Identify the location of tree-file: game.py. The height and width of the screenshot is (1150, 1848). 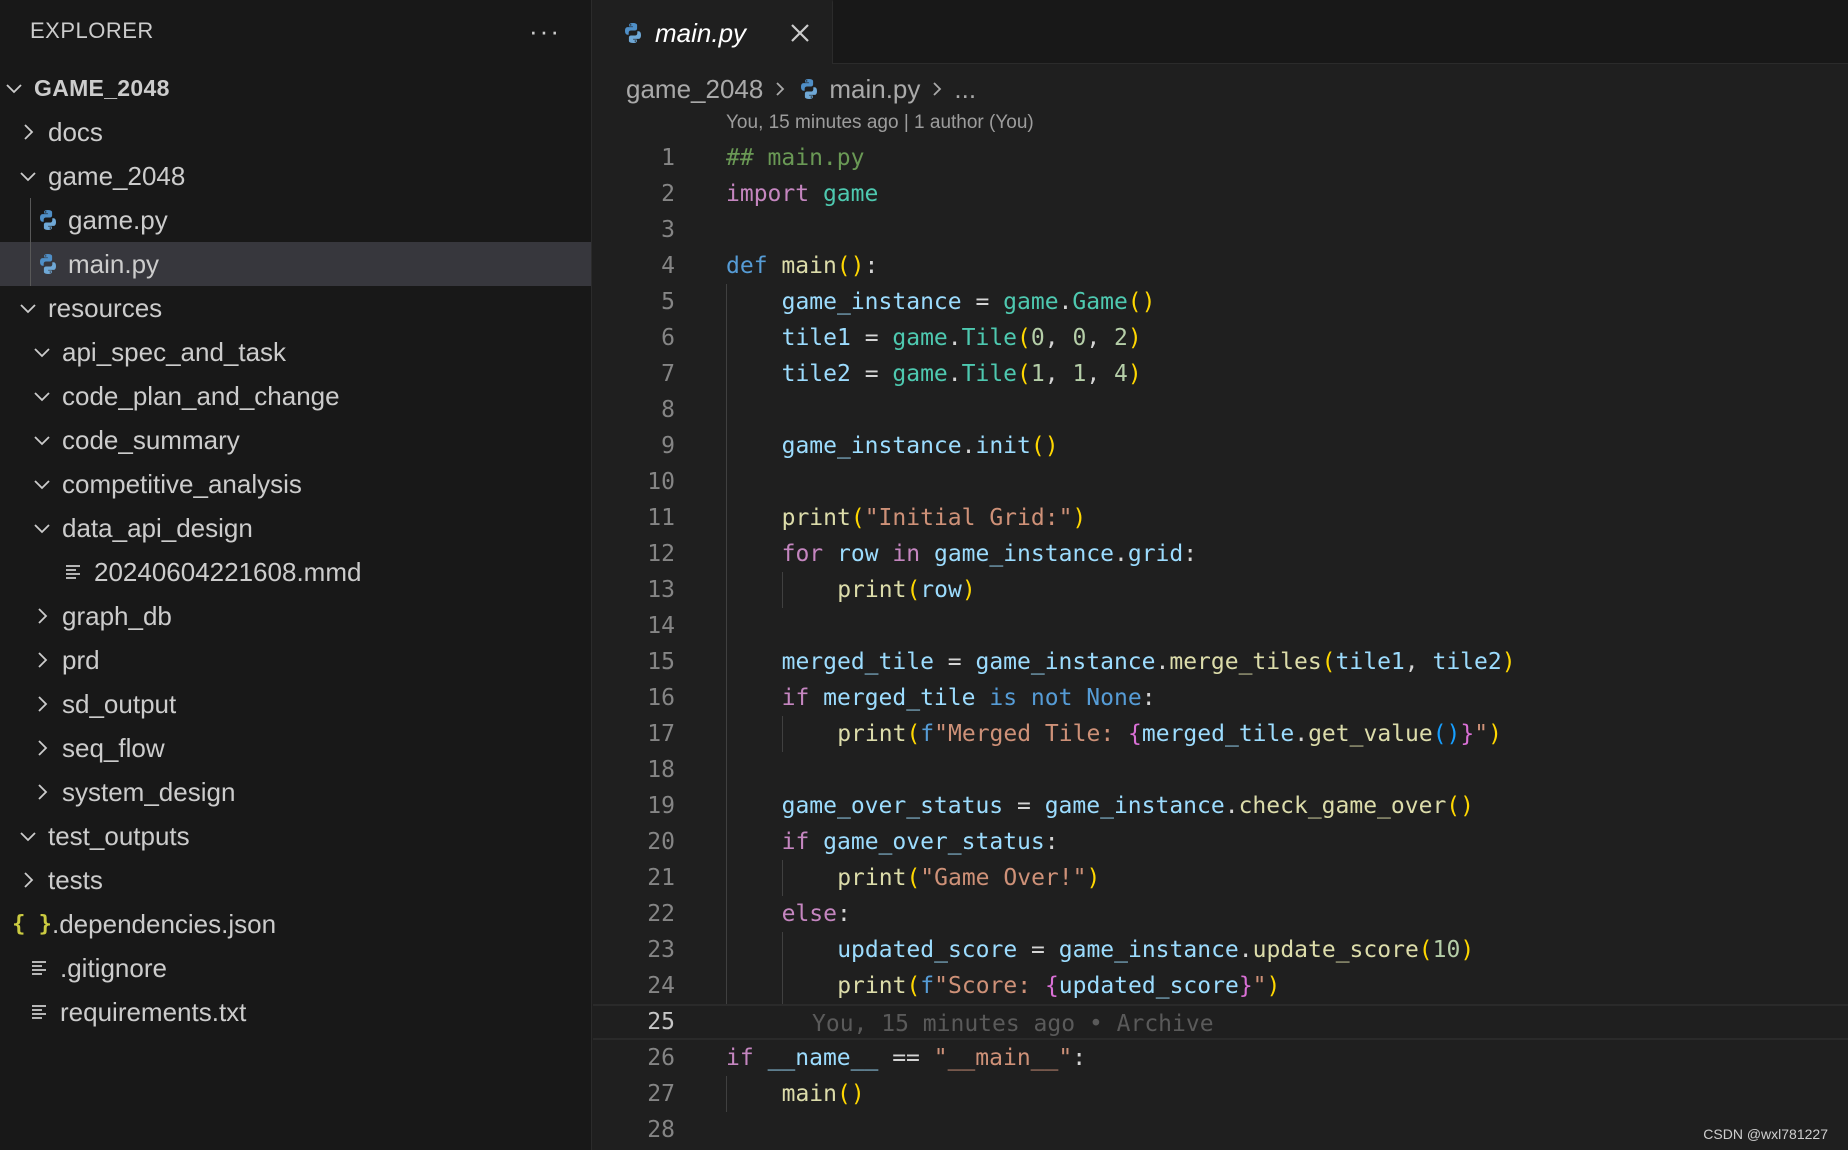
(295, 220).